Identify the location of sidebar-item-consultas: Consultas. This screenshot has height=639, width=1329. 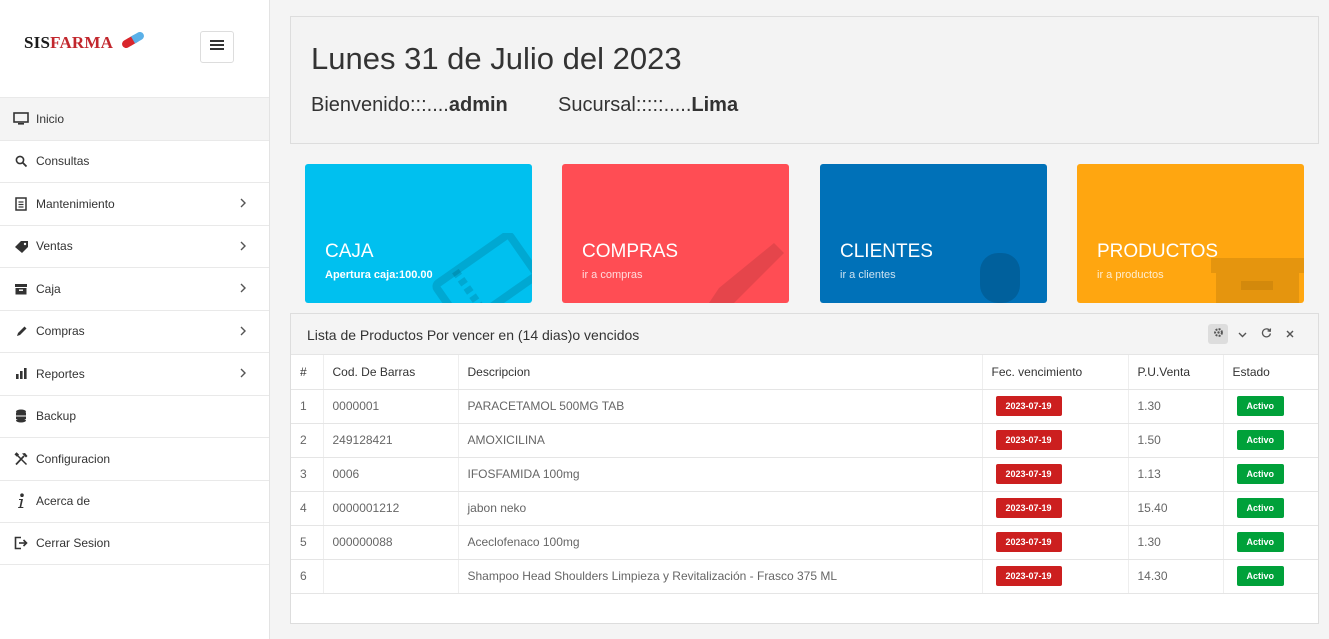
(134, 161).